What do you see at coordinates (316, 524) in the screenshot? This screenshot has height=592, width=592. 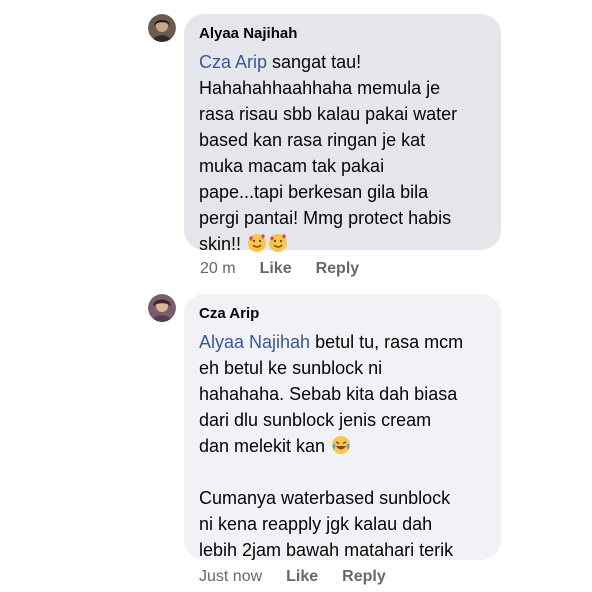 I see `comment-text: ni kena reapply jgk kalau dah` at bounding box center [316, 524].